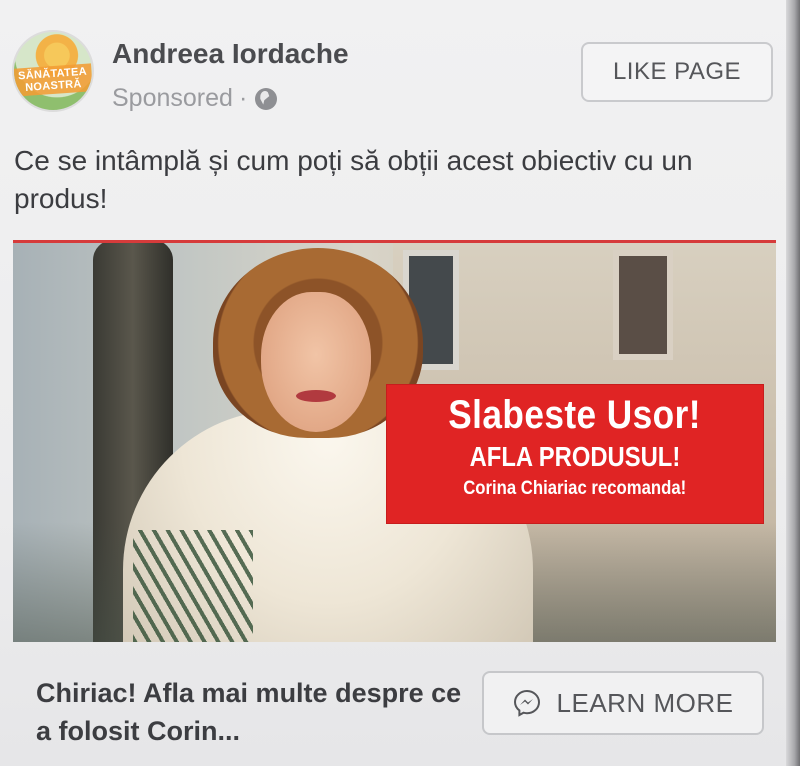 The height and width of the screenshot is (766, 800). I want to click on learn-more-button: LEARN MORE, so click(623, 703).